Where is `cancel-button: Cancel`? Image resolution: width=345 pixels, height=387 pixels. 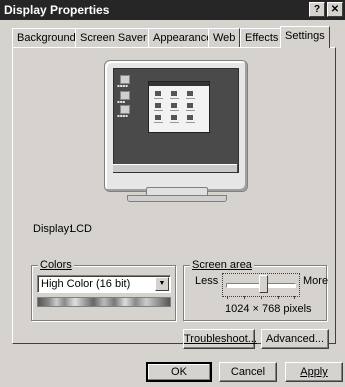 cancel-button: Cancel is located at coordinates (248, 372).